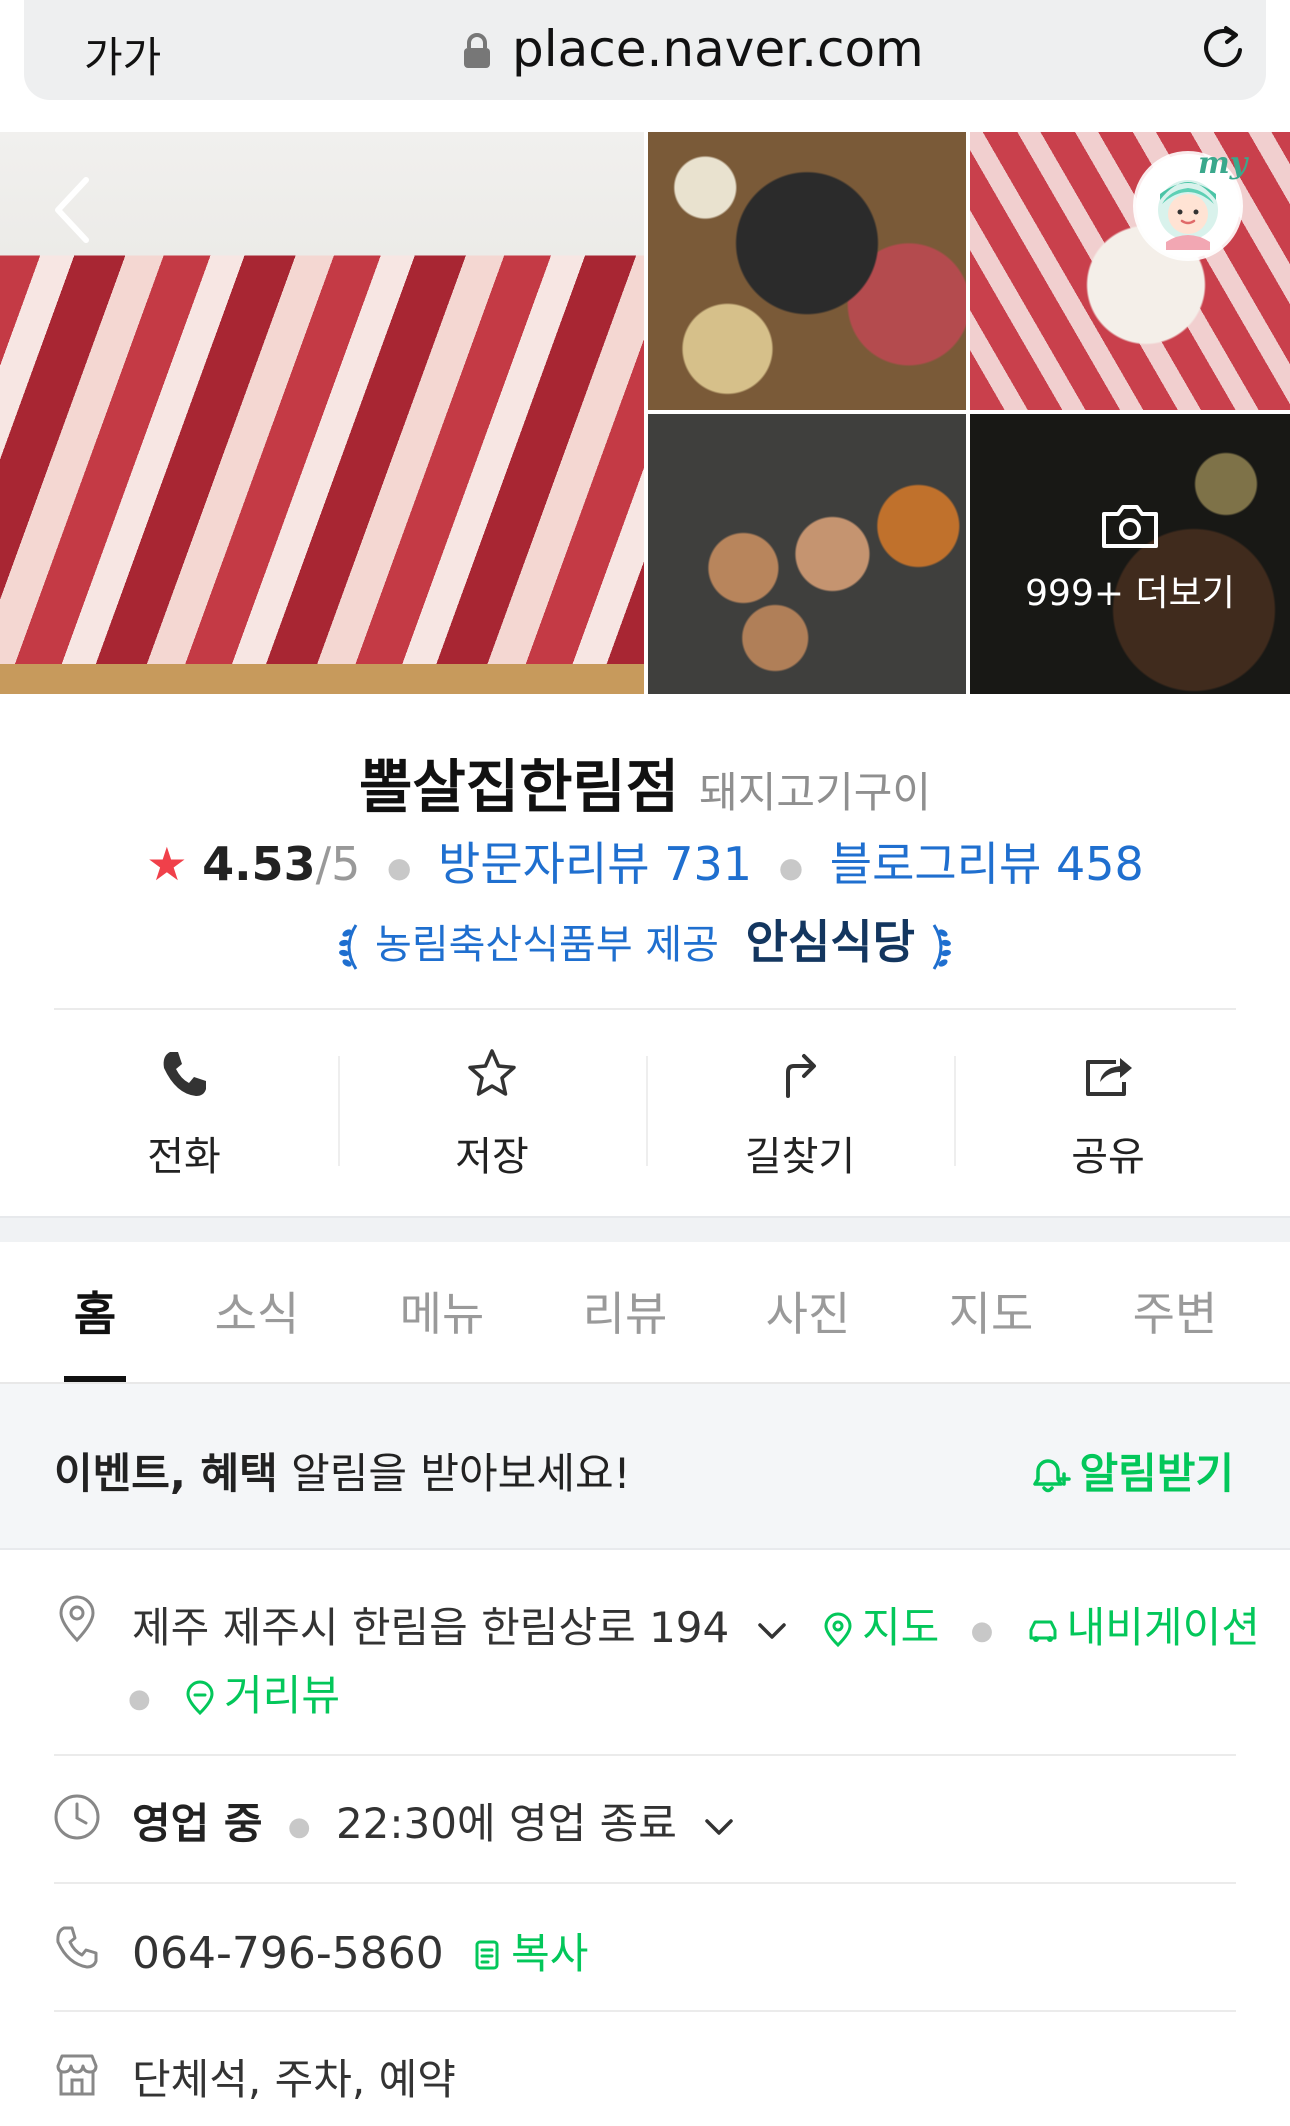  What do you see at coordinates (200, 1698) in the screenshot?
I see `street-view-pin-icon` at bounding box center [200, 1698].